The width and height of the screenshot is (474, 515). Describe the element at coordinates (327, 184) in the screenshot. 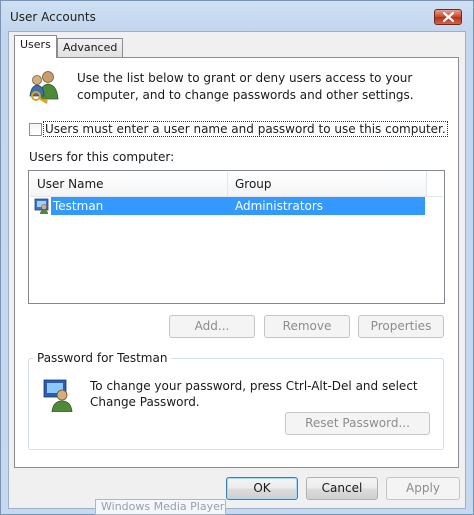

I see `column-header-group: Group` at that location.